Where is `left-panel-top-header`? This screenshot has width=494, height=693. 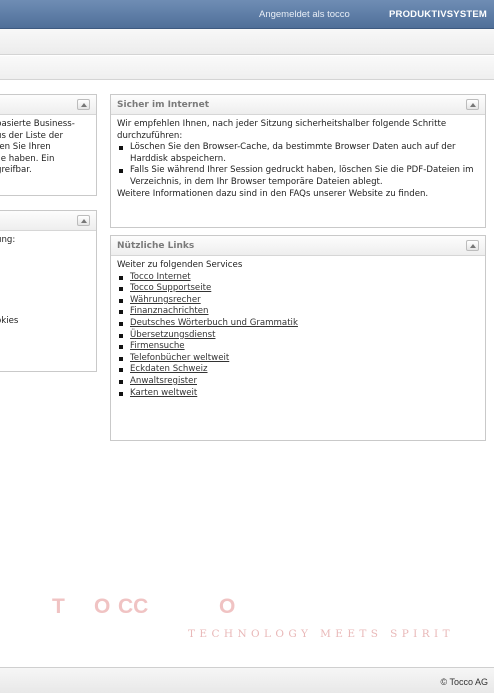
left-panel-top-header is located at coordinates (48, 105).